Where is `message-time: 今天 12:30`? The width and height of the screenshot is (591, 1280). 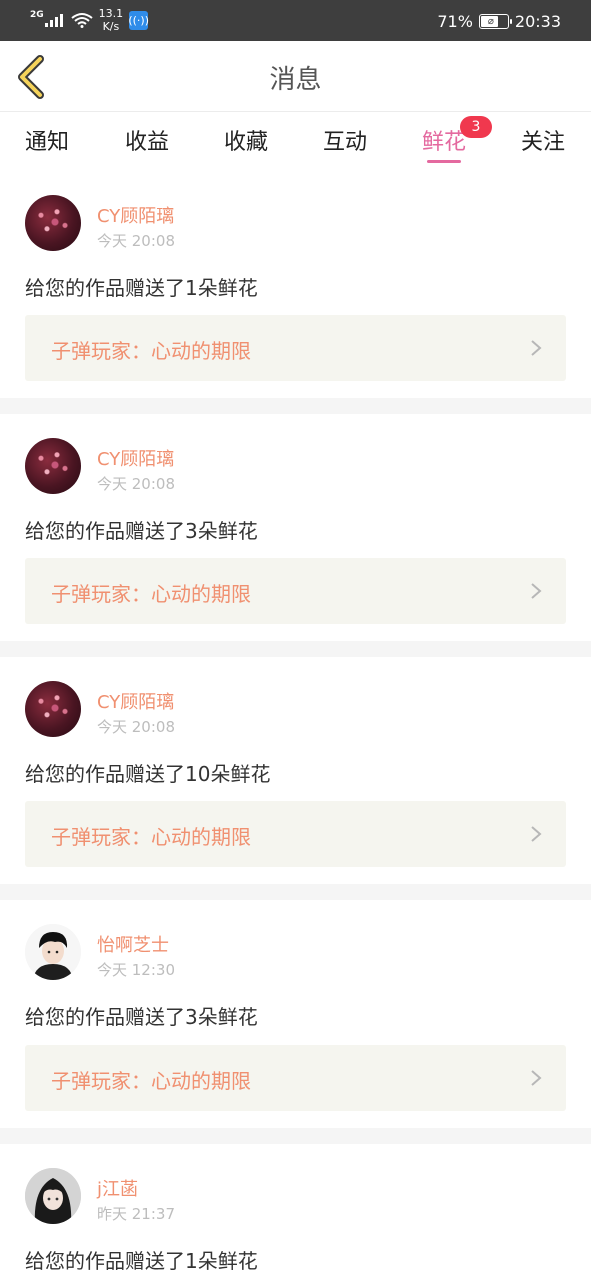 message-time: 今天 12:30 is located at coordinates (136, 970).